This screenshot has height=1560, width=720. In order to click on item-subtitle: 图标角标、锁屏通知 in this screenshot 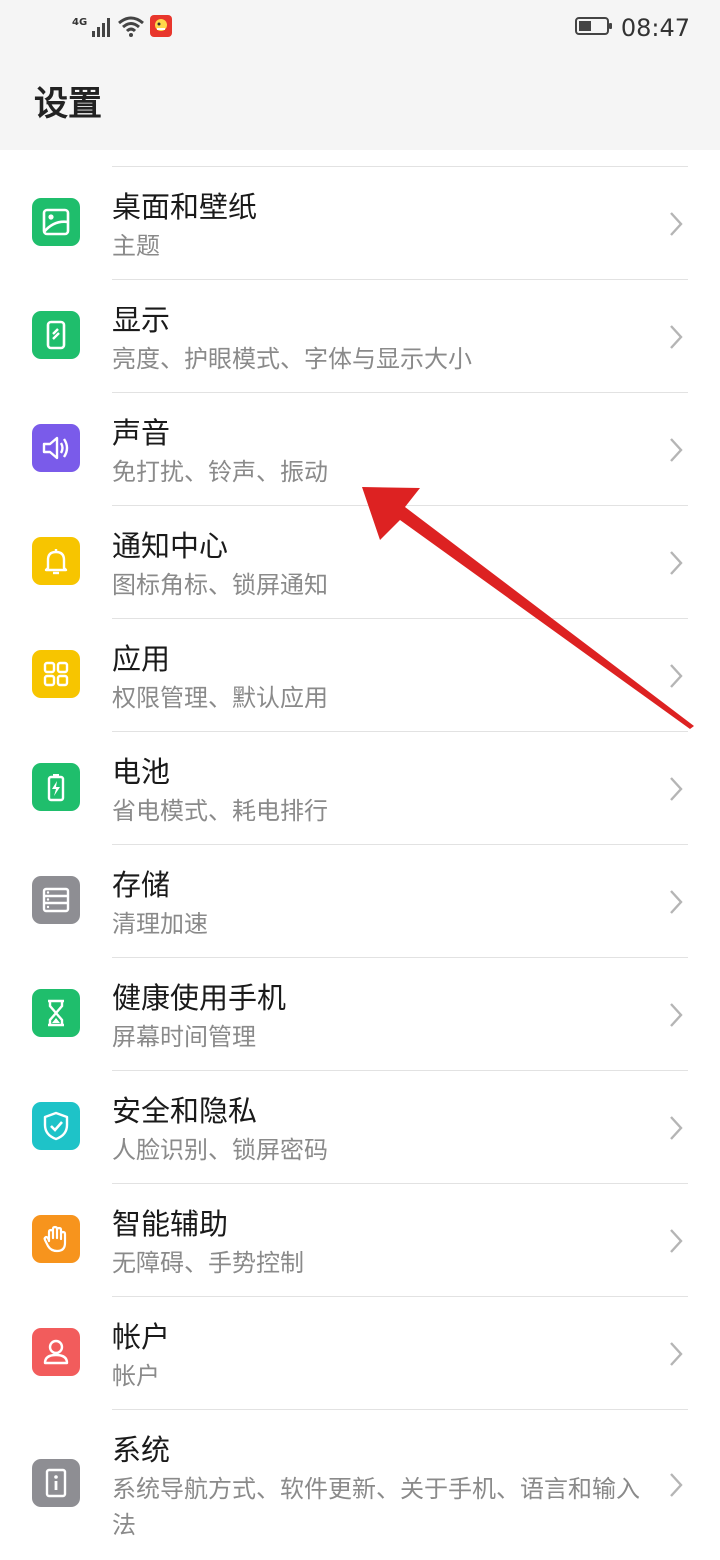, I will do `click(220, 585)`.